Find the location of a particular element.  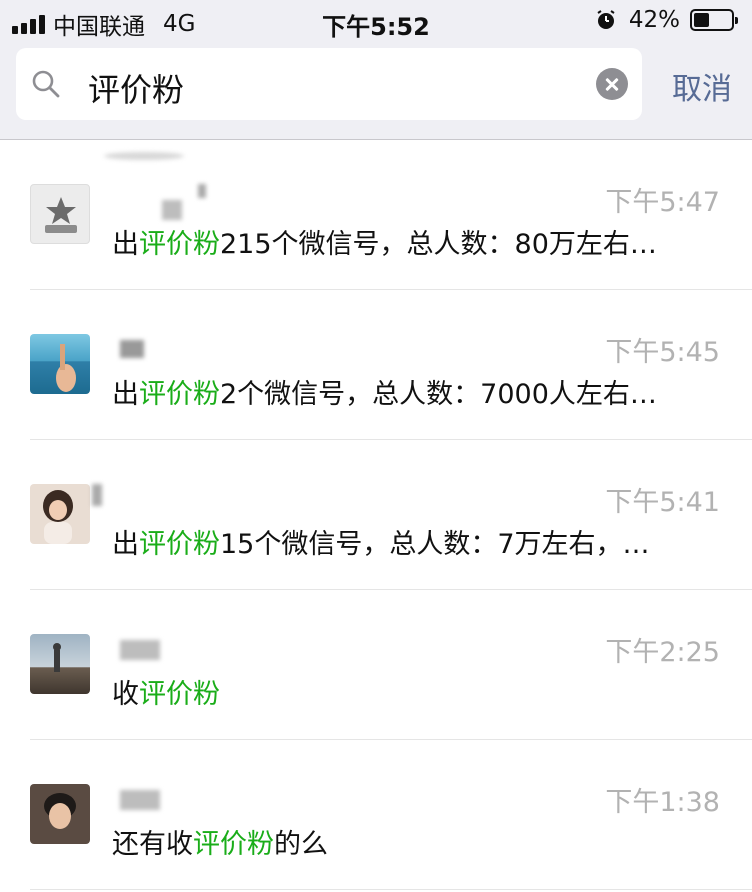

cancel-button: 取消 is located at coordinates (702, 86).